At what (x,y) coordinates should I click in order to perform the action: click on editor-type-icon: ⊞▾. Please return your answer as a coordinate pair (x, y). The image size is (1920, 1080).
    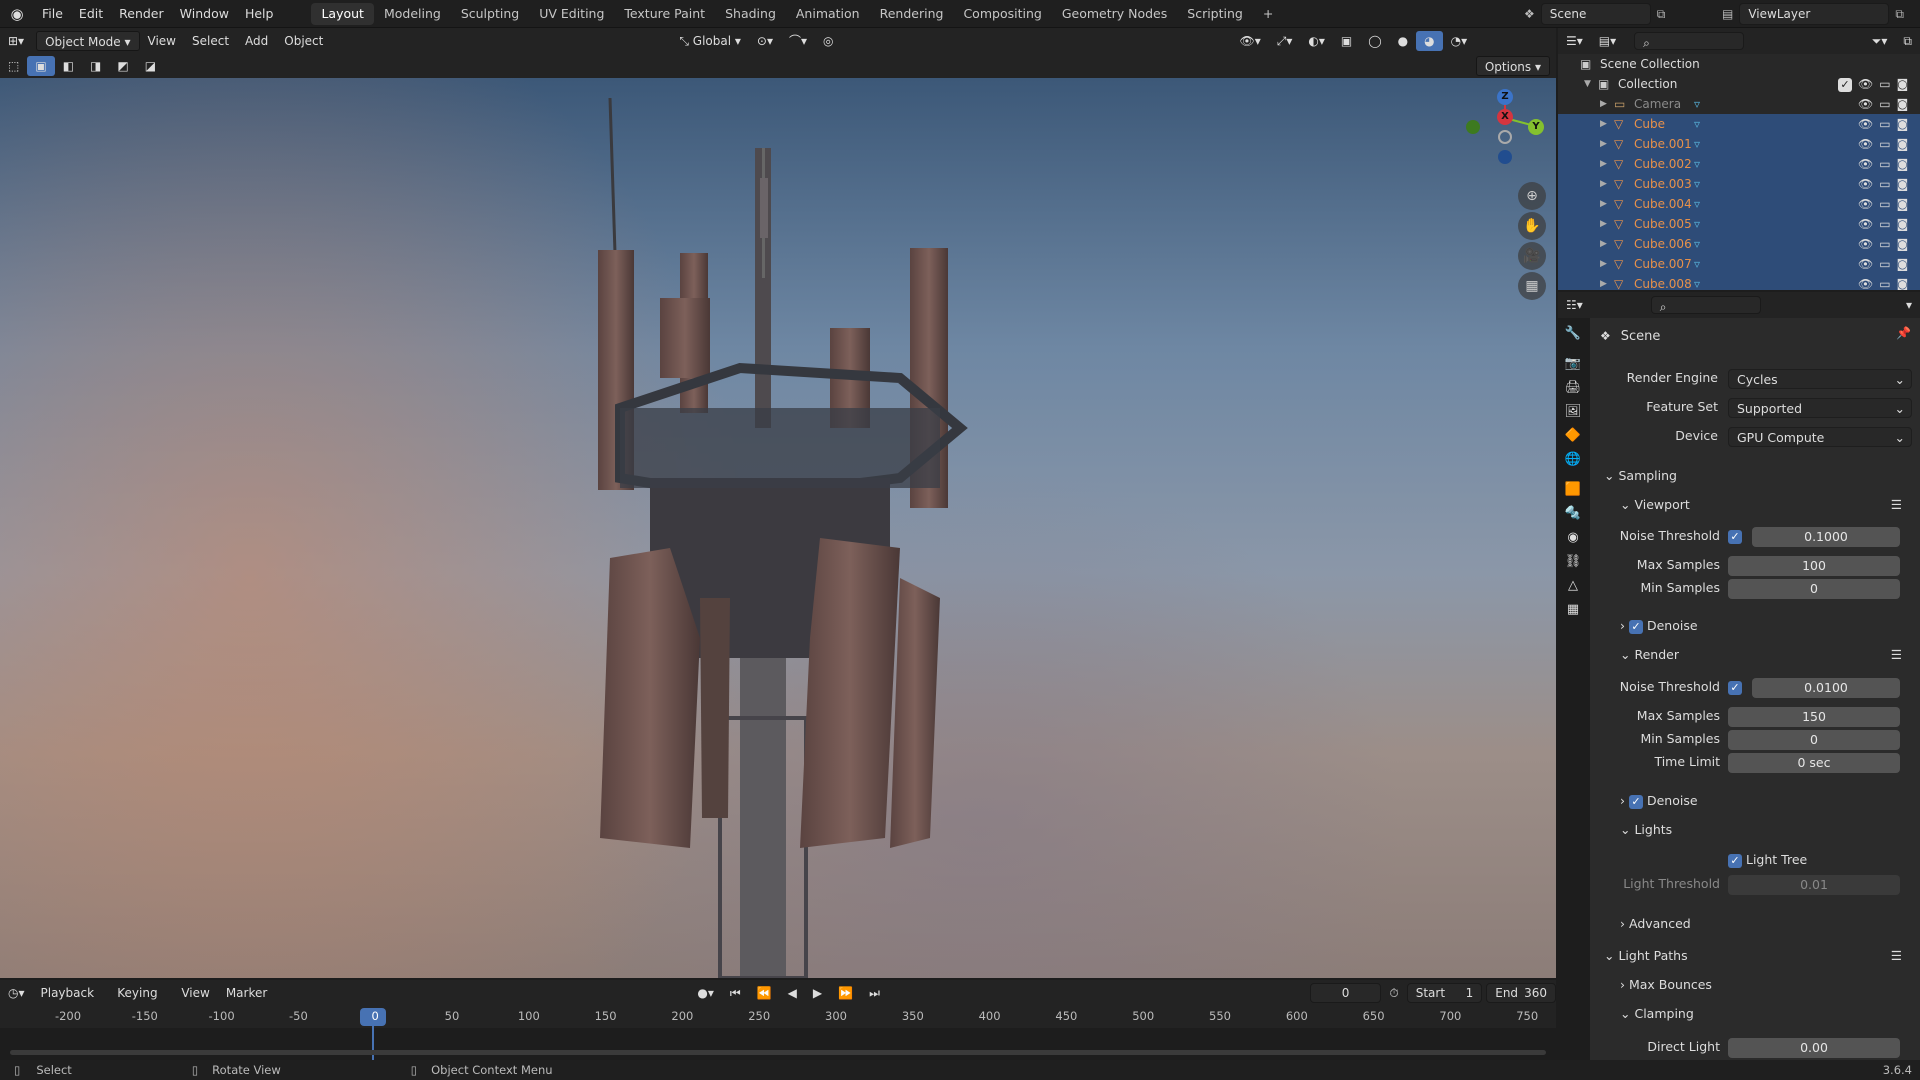
    Looking at the image, I should click on (16, 41).